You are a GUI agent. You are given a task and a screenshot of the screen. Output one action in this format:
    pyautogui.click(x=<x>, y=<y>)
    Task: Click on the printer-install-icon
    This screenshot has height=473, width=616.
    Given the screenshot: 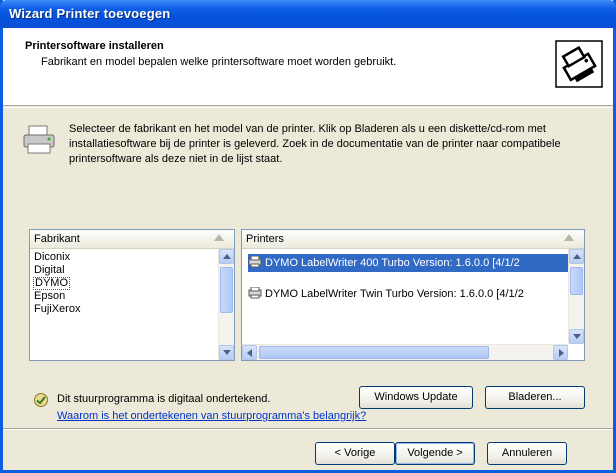 What is the action you would take?
    pyautogui.click(x=579, y=64)
    